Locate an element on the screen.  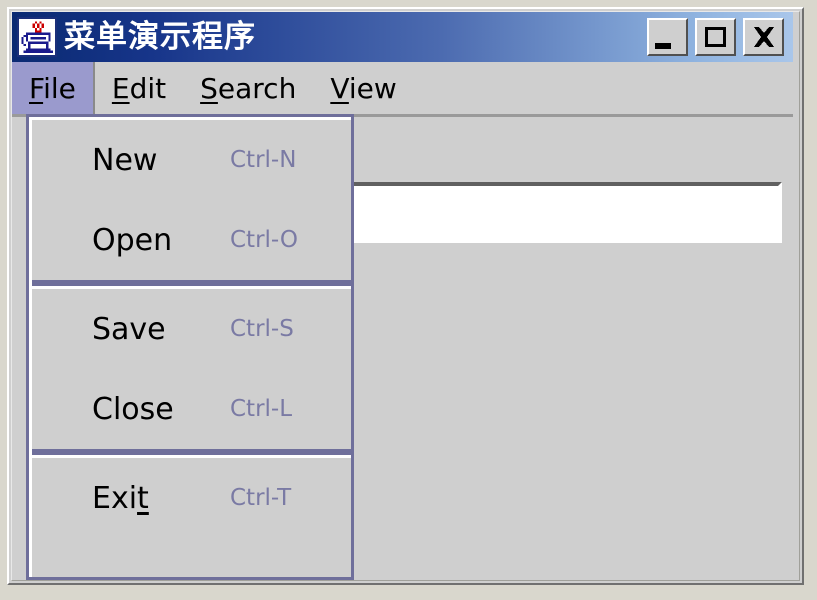
menu-item-close-accelerator: Ctrl-L is located at coordinates (261, 409).